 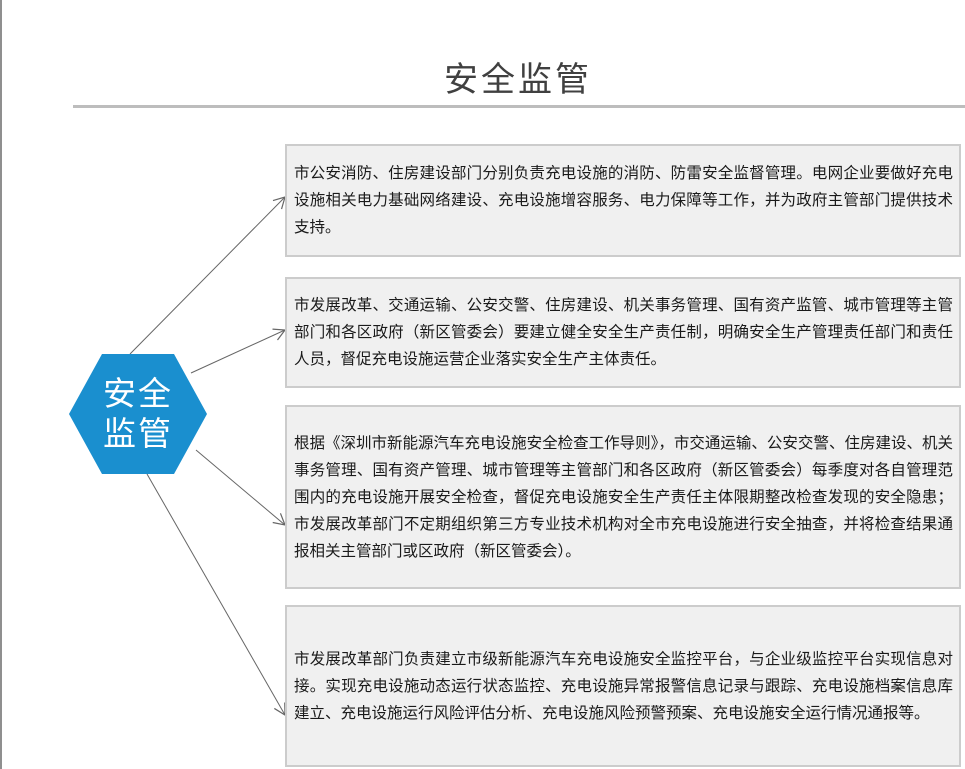 I want to click on hub-label-text: 安全监管, so click(x=138, y=413).